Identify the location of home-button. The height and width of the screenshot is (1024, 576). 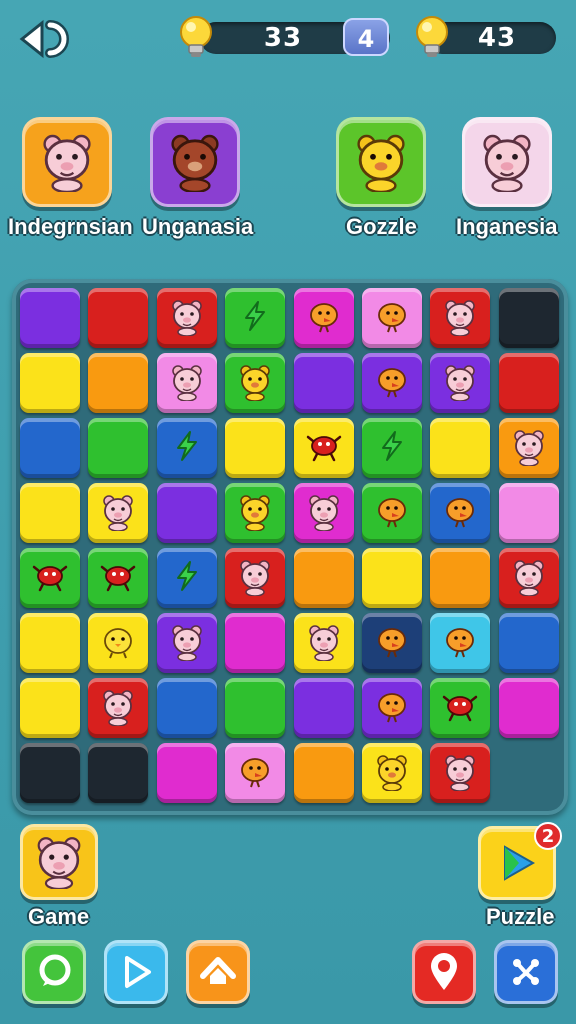
(218, 972).